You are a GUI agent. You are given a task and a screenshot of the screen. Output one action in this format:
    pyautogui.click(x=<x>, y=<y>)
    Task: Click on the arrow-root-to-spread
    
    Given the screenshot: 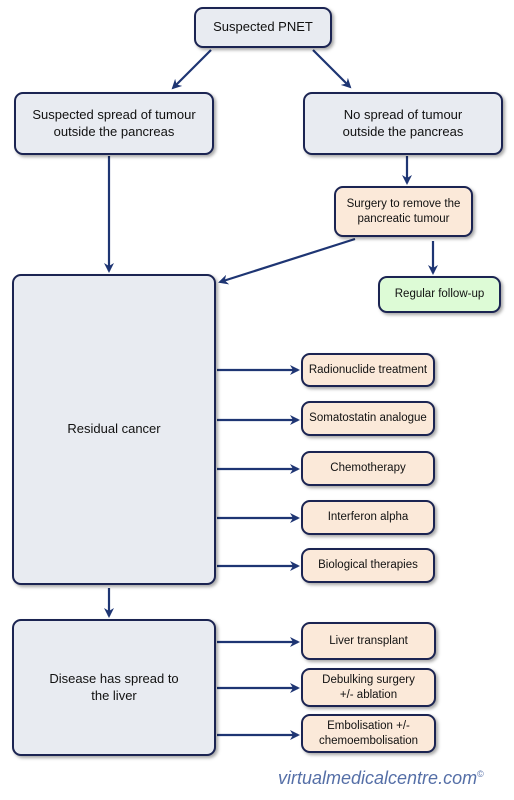 What is the action you would take?
    pyautogui.click(x=191, y=69)
    